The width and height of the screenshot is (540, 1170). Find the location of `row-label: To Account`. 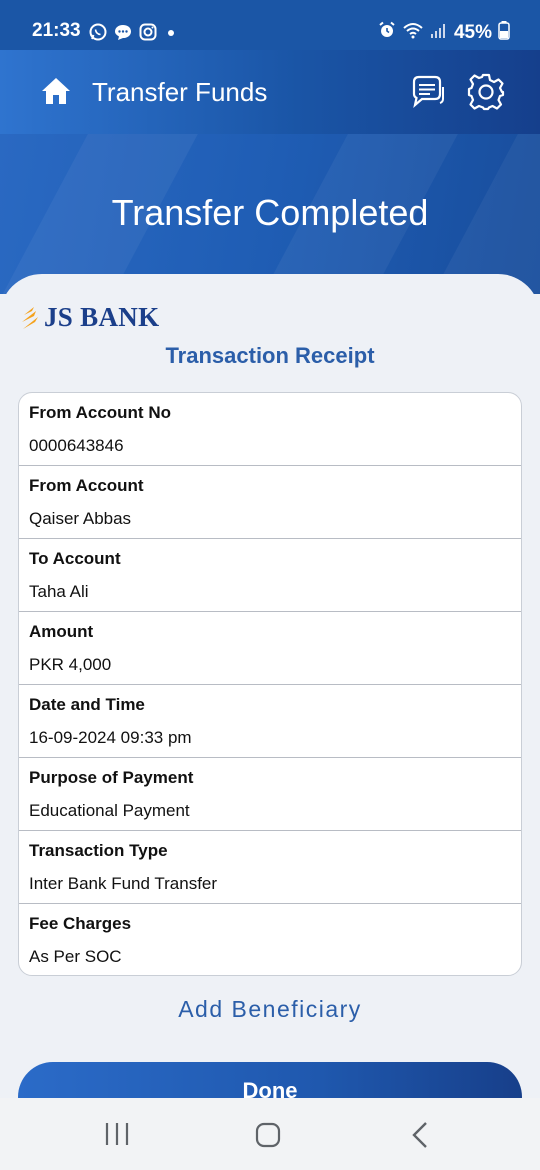

row-label: To Account is located at coordinates (75, 558).